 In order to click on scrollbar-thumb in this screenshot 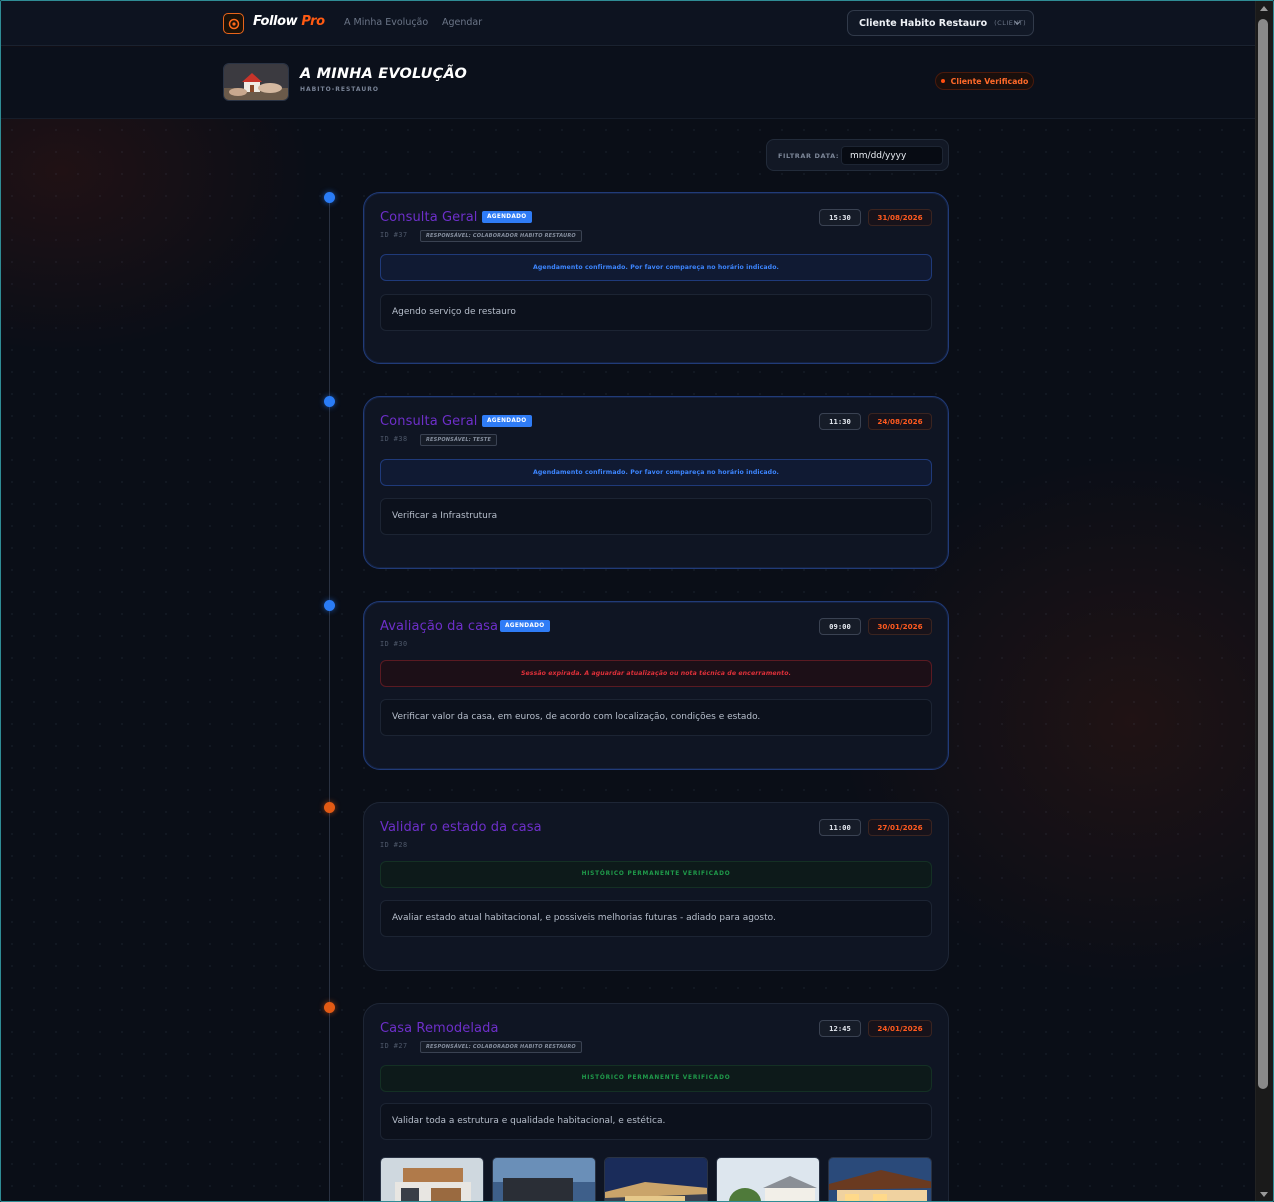, I will do `click(1263, 554)`.